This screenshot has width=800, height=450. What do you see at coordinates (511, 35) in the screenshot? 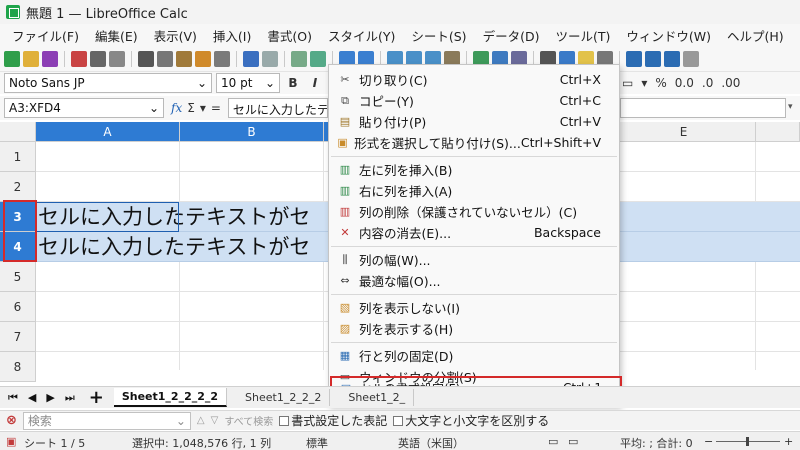
I see `menu-data: データ(D)` at bounding box center [511, 35].